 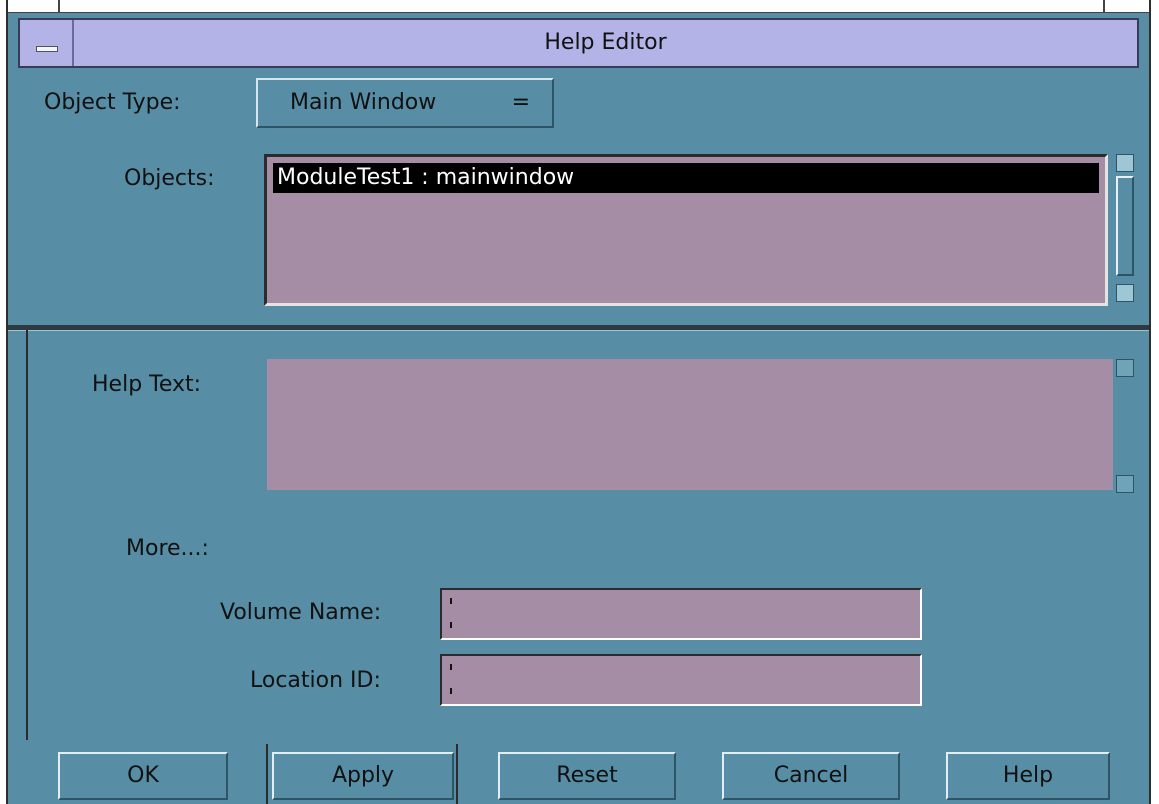 I want to click on cancel-button: Cancel, so click(x=811, y=776).